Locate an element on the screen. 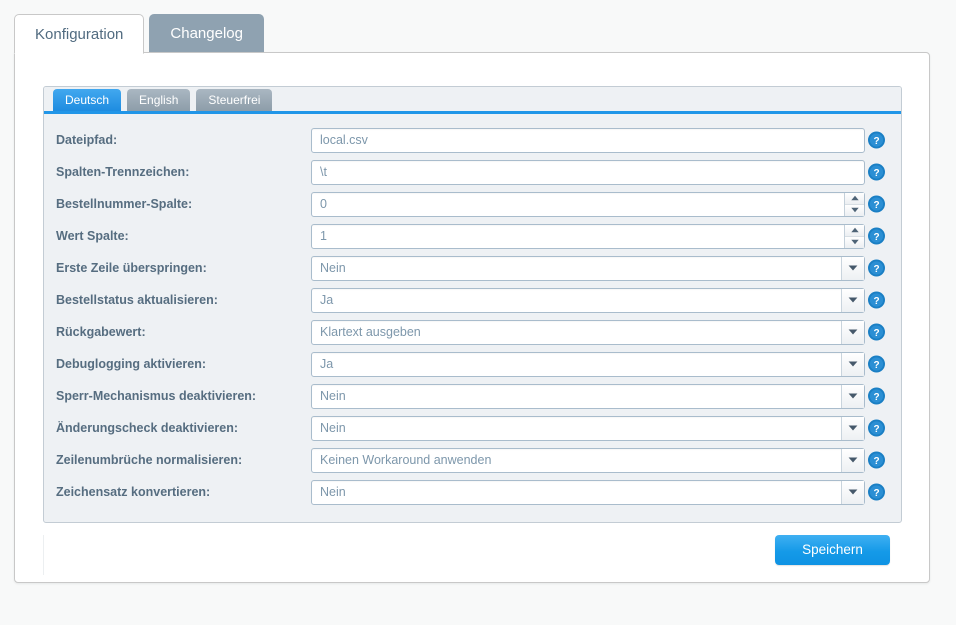 The width and height of the screenshot is (956, 625). language-tabstrip: Deutsch English Steuerfrei is located at coordinates (472, 100).